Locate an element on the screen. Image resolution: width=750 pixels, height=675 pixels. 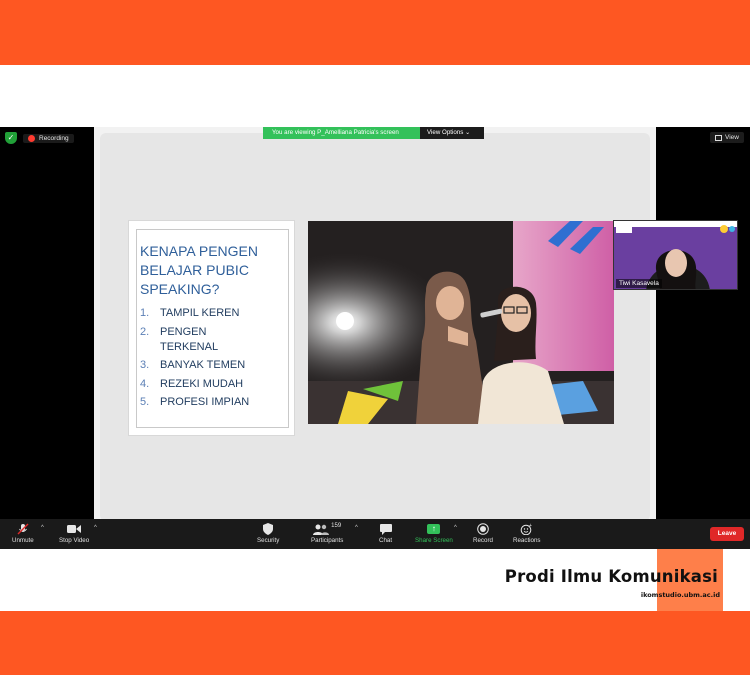
list-item: 2. PENGEN TERKENAL is located at coordinates (200, 340).